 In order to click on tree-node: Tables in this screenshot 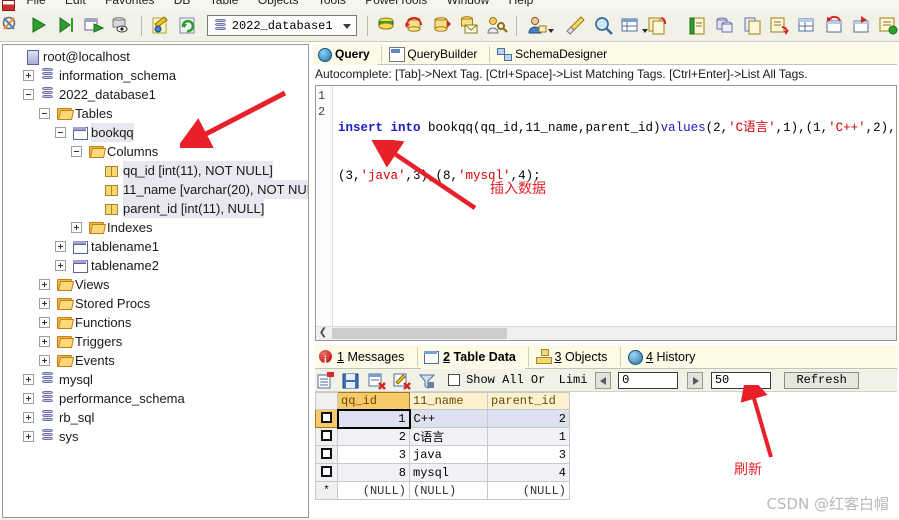, I will do `click(155, 113)`.